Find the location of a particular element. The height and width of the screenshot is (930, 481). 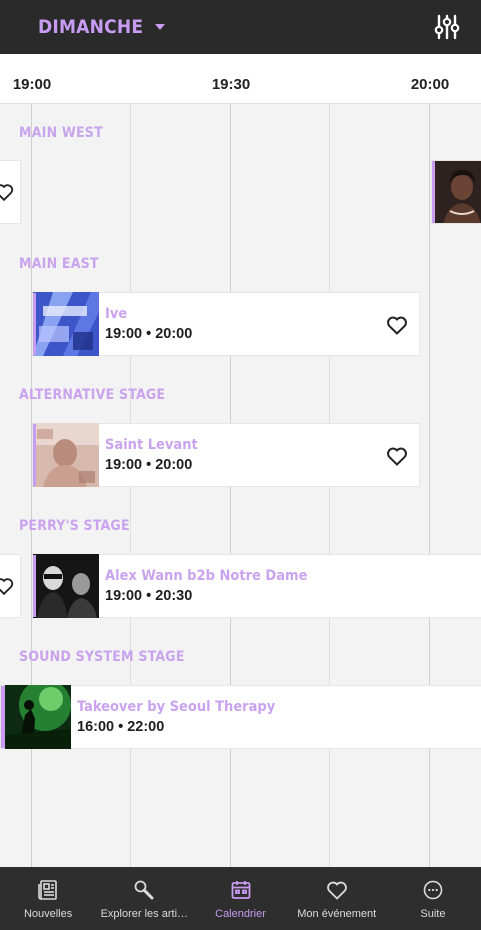

stage-label-sound-system: SOUND SYSTEM STAGE is located at coordinates (102, 657).